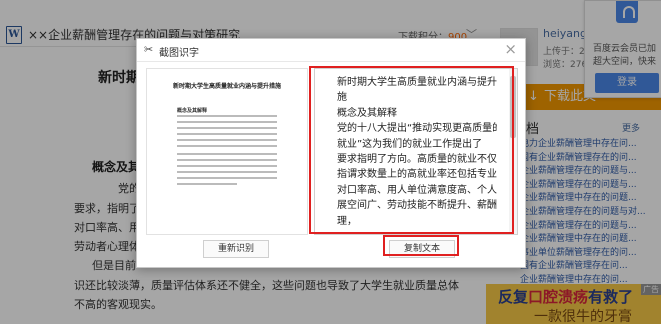 Image resolution: width=661 pixels, height=324 pixels. What do you see at coordinates (149, 49) in the screenshot?
I see `scissors-icon: ✂` at bounding box center [149, 49].